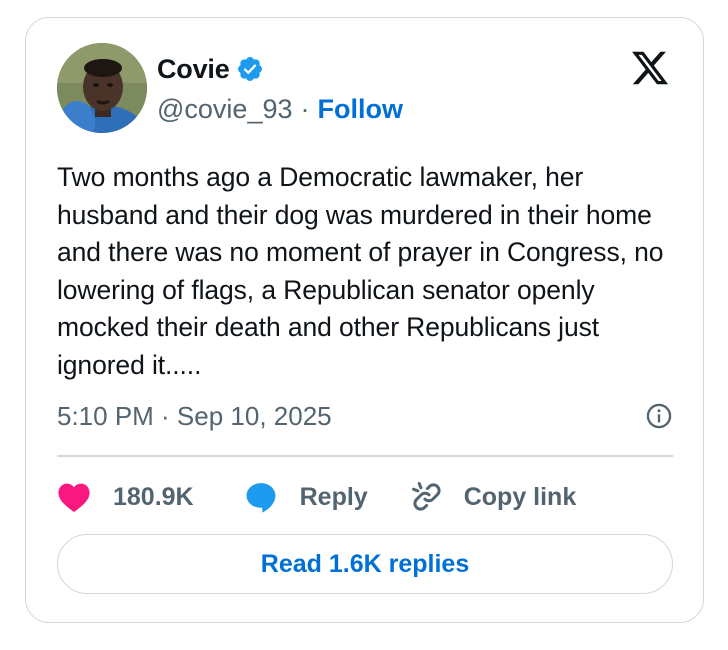 Image resolution: width=728 pixels, height=650 pixels. I want to click on tweet-actions: 180.9K Reply Copy link, so click(316, 497).